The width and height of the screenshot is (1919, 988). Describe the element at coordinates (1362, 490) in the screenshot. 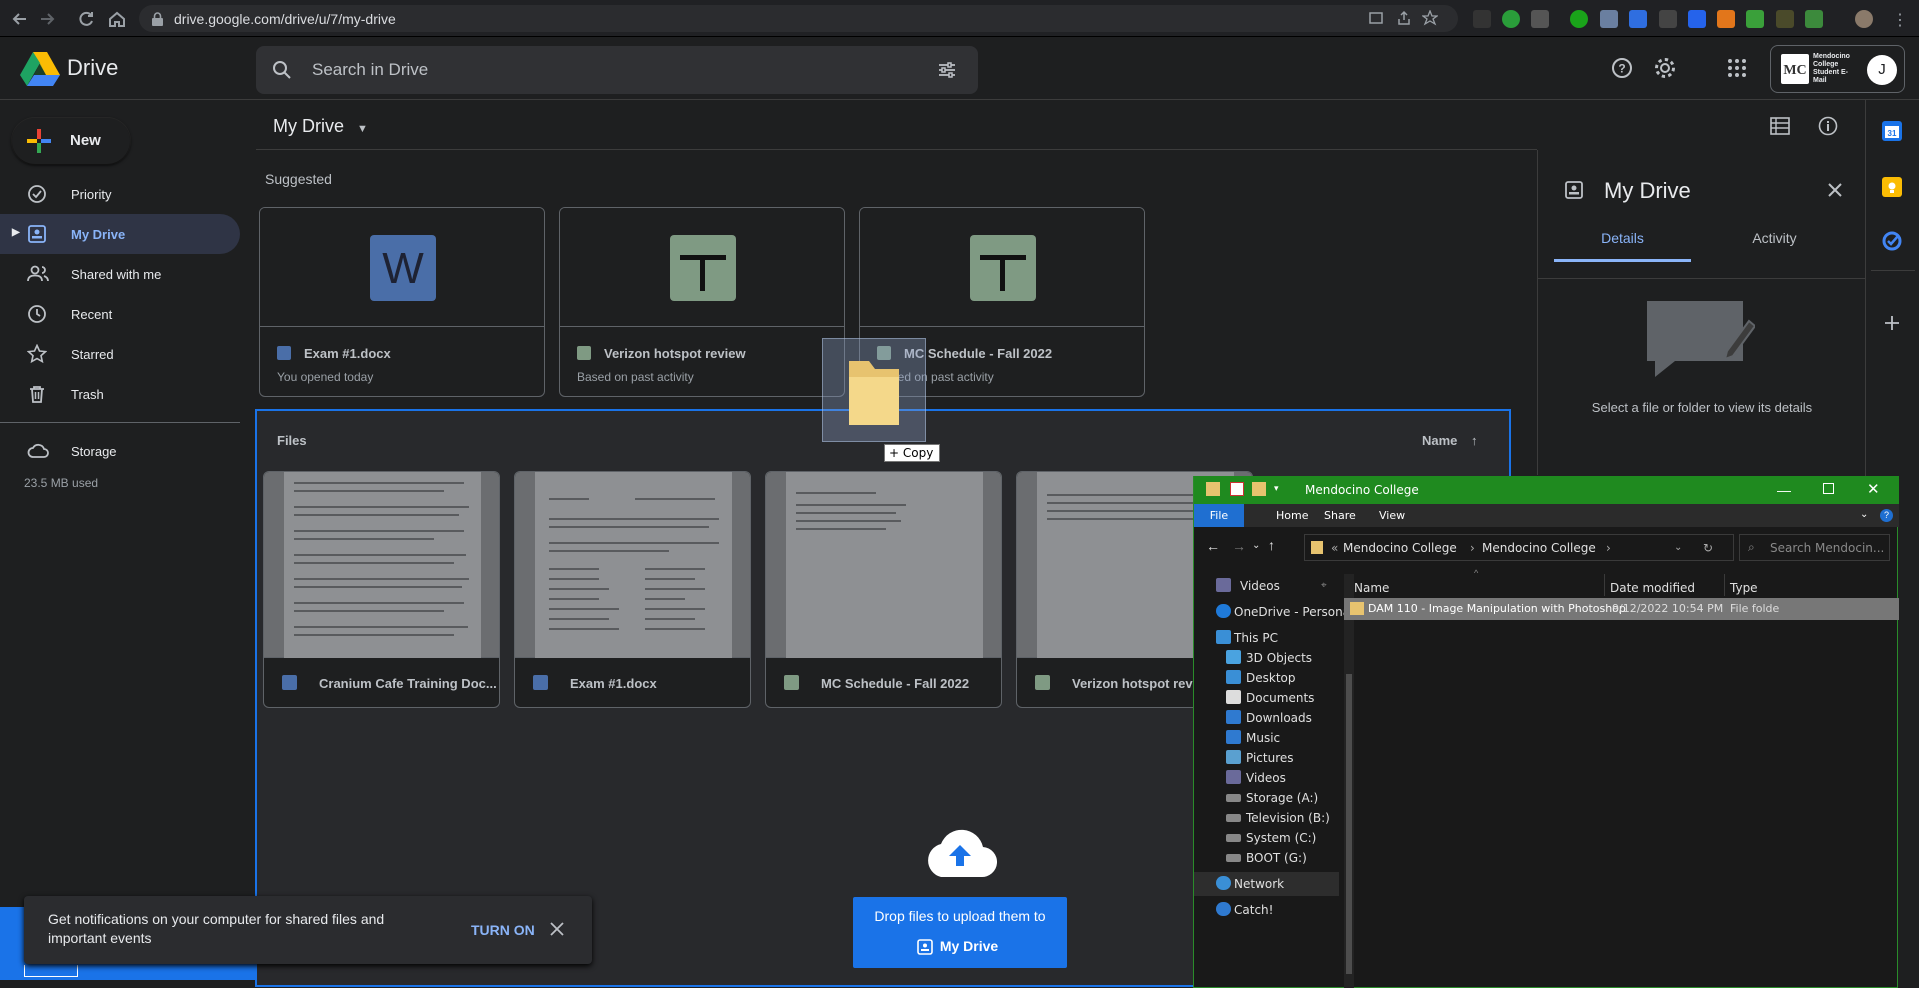

I see `explorer-title: Mendocino College` at that location.